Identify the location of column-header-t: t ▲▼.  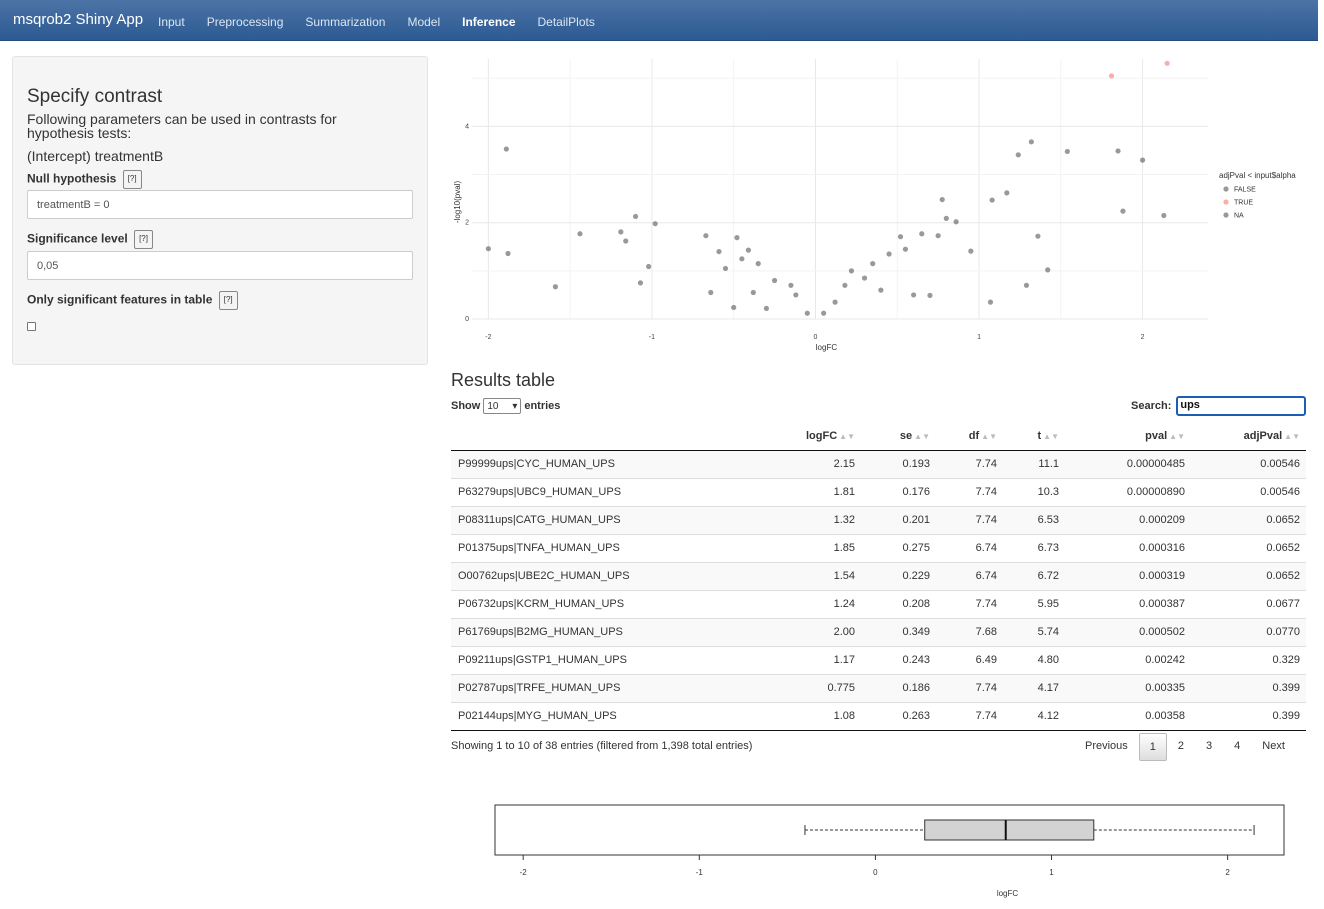
(1034, 436).